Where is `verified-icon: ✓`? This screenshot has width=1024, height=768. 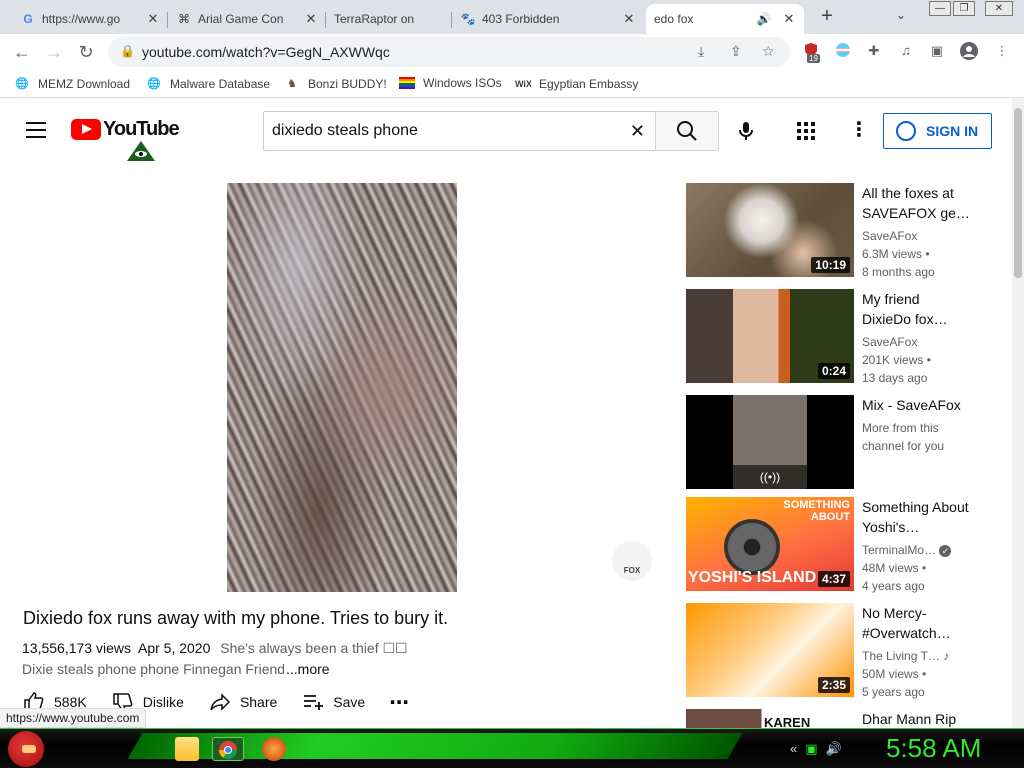
verified-icon: ✓ is located at coordinates (945, 551).